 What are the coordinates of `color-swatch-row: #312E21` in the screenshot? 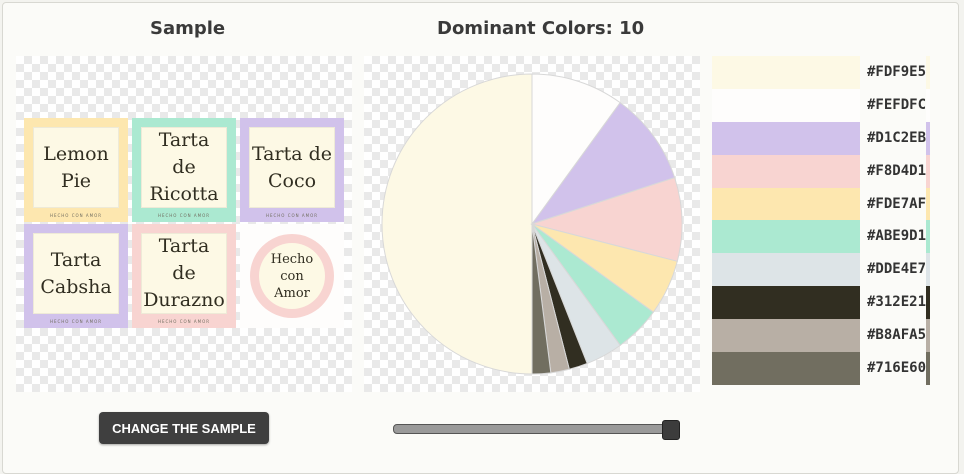 It's located at (828, 303).